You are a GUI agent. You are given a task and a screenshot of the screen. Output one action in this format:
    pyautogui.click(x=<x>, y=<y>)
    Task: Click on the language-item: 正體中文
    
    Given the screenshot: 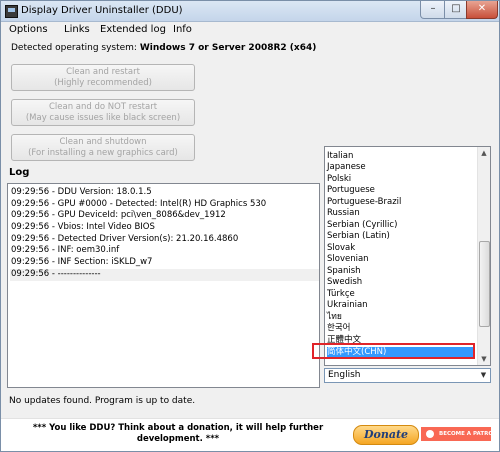 What is the action you would take?
    pyautogui.click(x=401, y=340)
    